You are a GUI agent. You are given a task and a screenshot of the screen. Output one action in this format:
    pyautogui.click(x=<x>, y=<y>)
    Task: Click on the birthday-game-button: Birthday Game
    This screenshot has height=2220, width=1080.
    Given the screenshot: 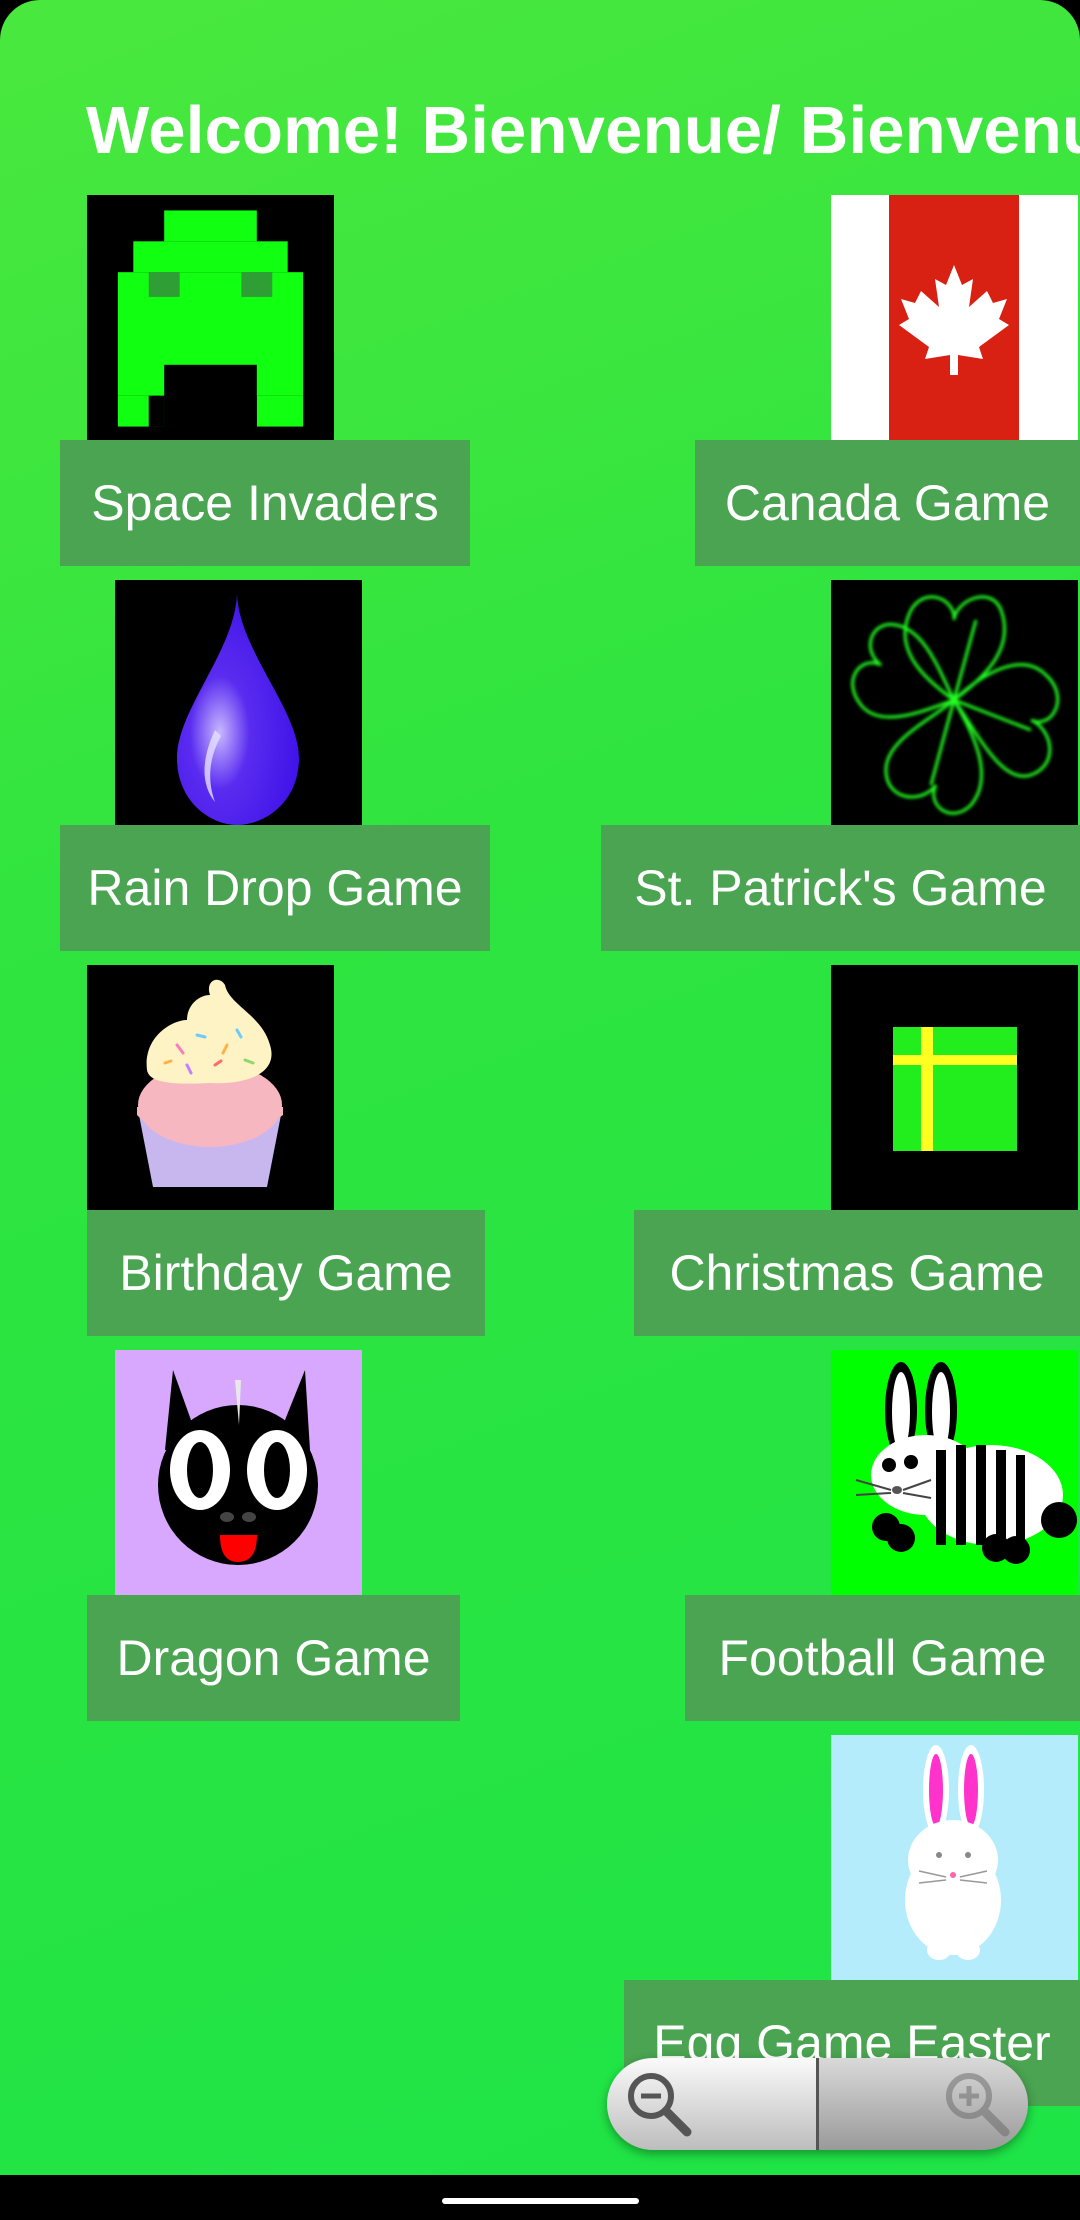 What is the action you would take?
    pyautogui.click(x=286, y=1273)
    